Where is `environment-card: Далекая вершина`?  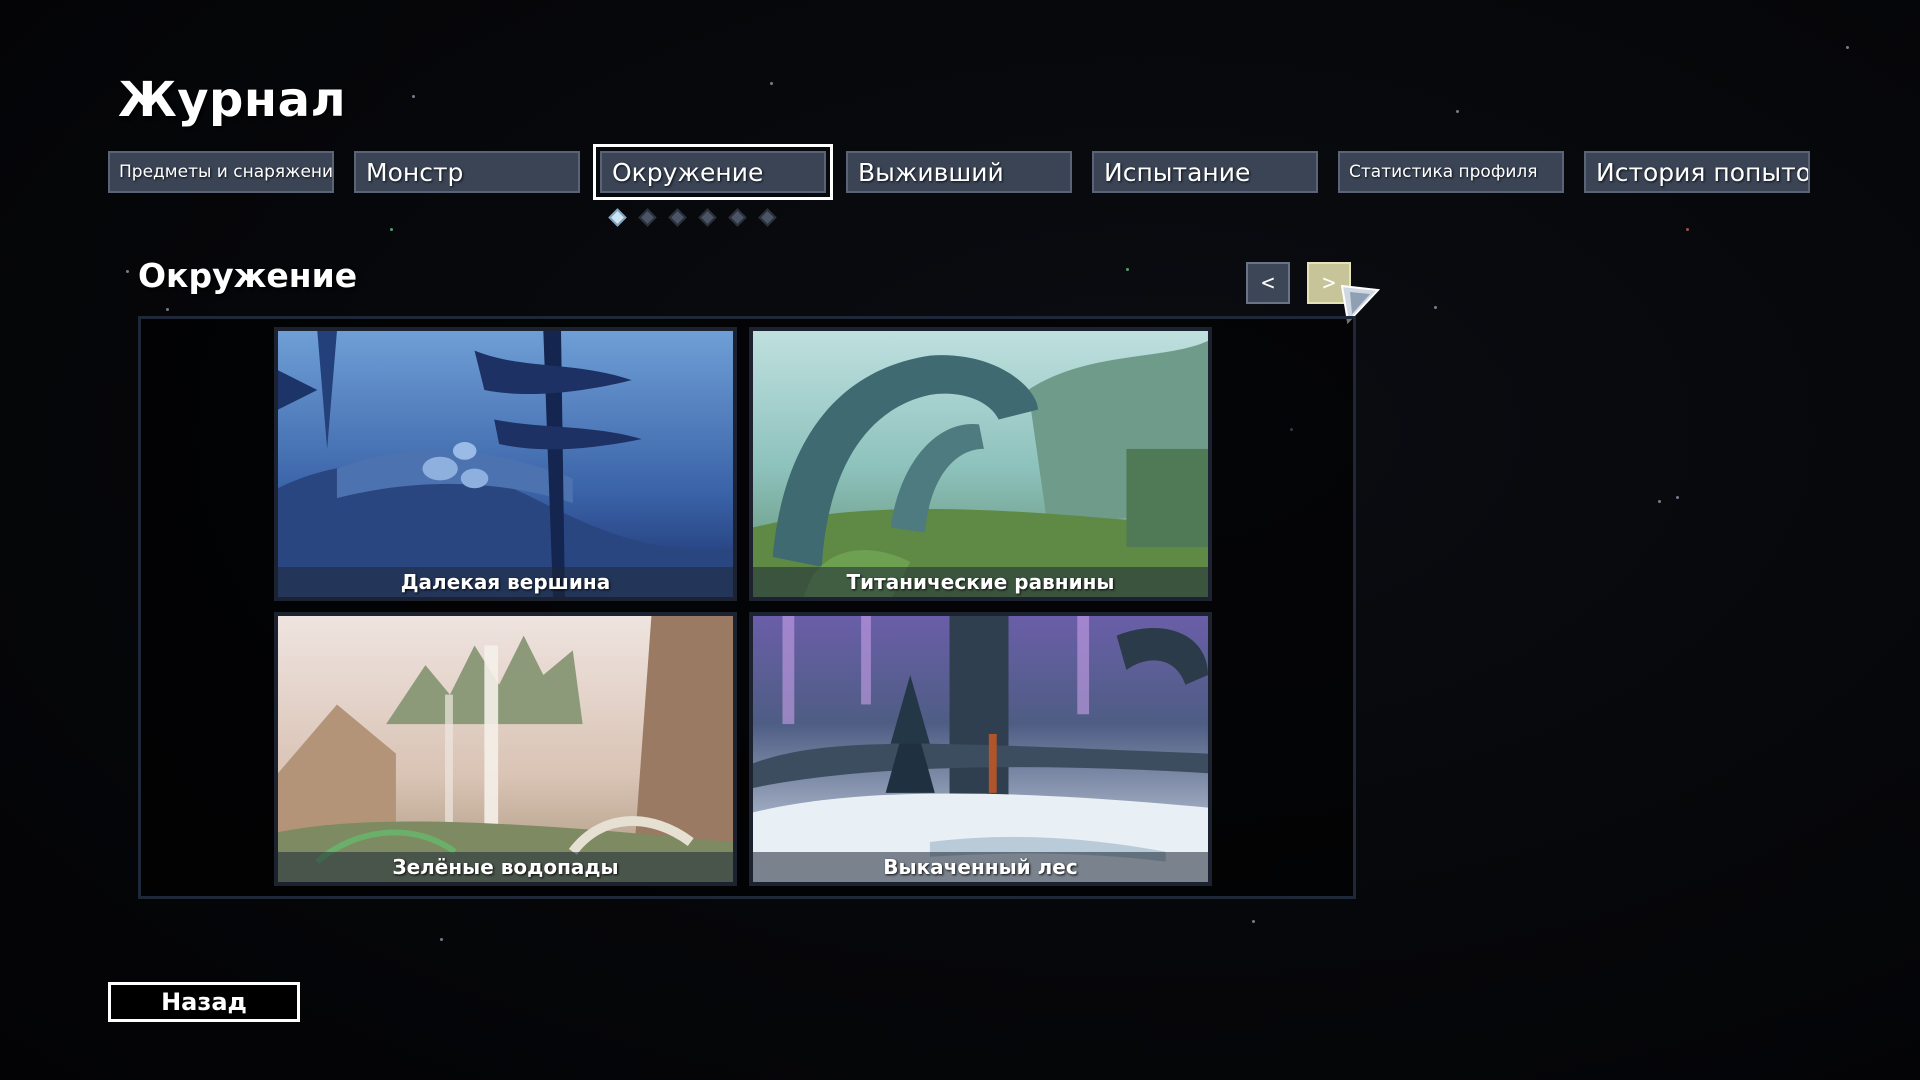 environment-card: Далекая вершина is located at coordinates (505, 464).